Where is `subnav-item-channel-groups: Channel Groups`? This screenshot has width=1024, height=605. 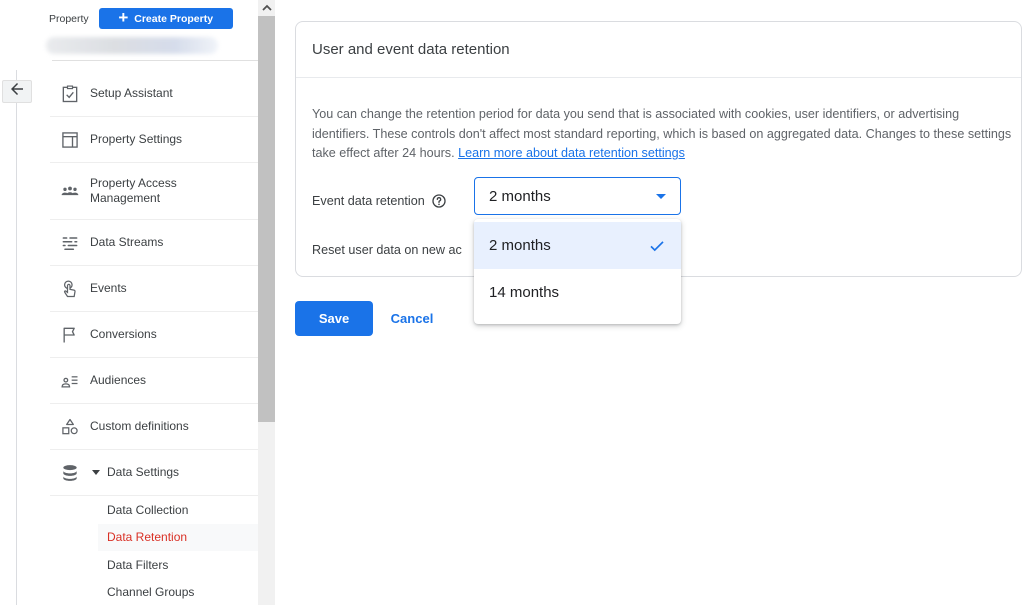
subnav-item-channel-groups: Channel Groups is located at coordinates (178, 592).